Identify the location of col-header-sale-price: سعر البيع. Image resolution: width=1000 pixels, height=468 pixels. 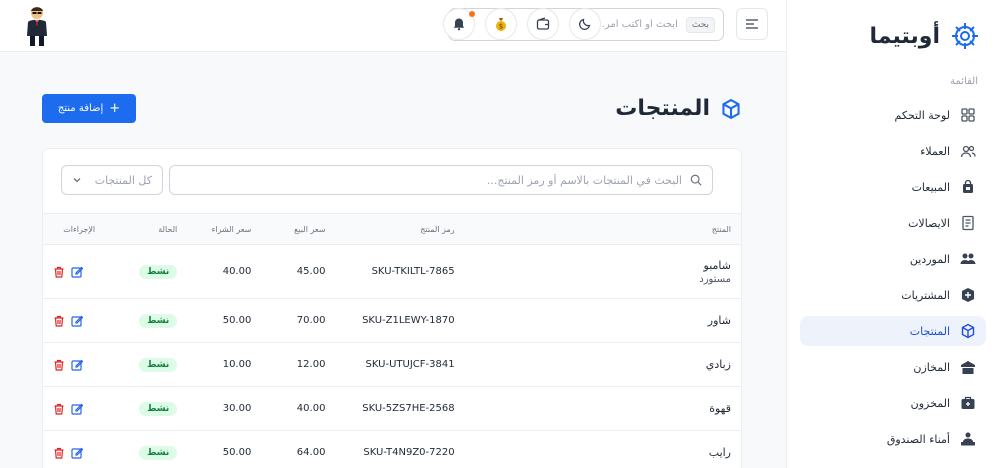
(298, 229).